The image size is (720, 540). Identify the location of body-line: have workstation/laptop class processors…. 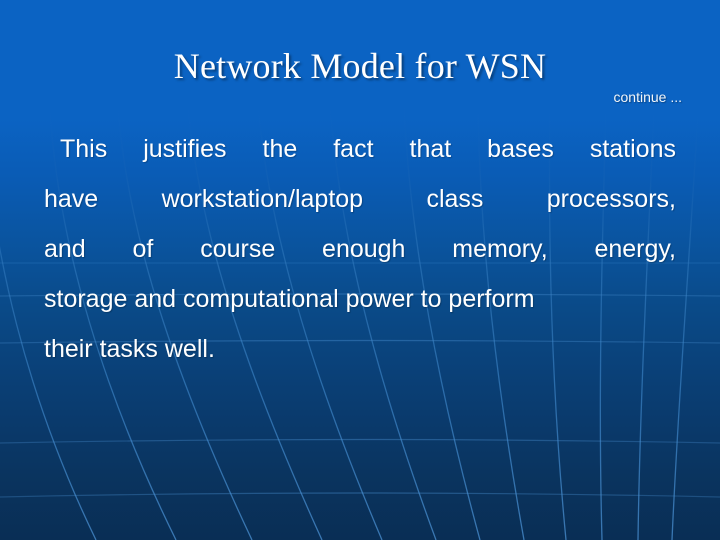
(360, 199).